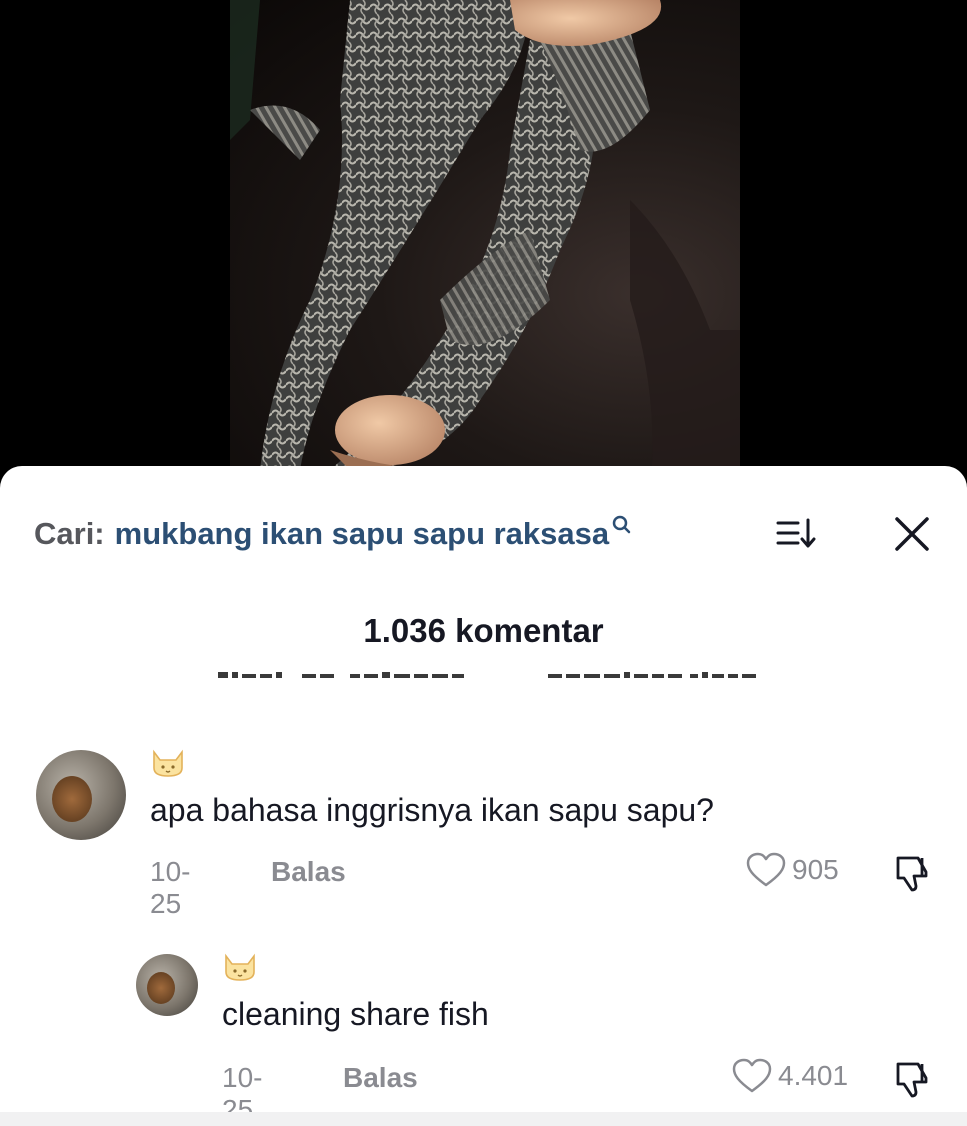 The width and height of the screenshot is (967, 1126). I want to click on close-icon, so click(912, 534).